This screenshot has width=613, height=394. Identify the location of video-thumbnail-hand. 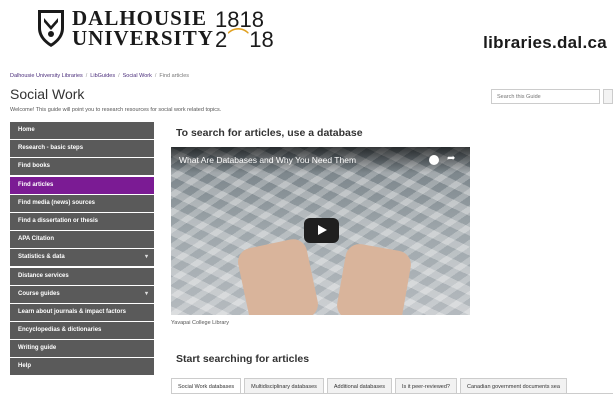
(374, 278).